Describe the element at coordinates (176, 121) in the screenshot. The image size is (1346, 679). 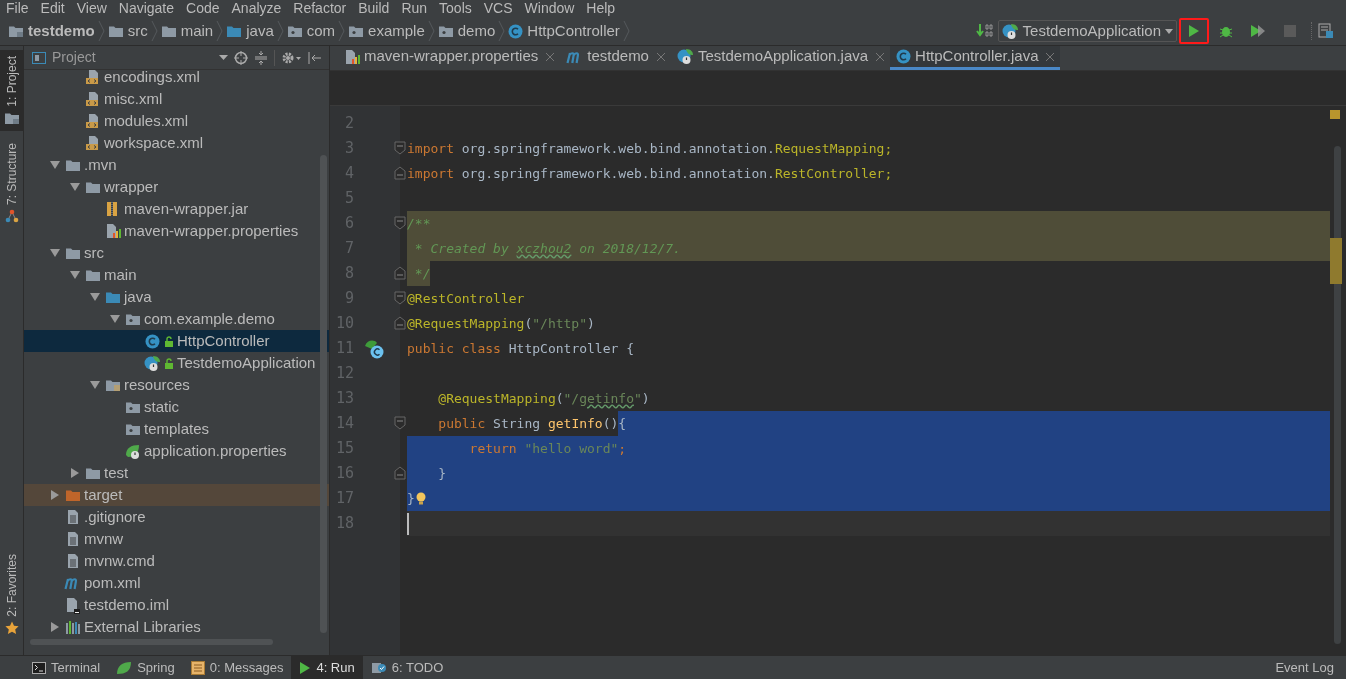
I see `tree-item: modules.xml` at that location.